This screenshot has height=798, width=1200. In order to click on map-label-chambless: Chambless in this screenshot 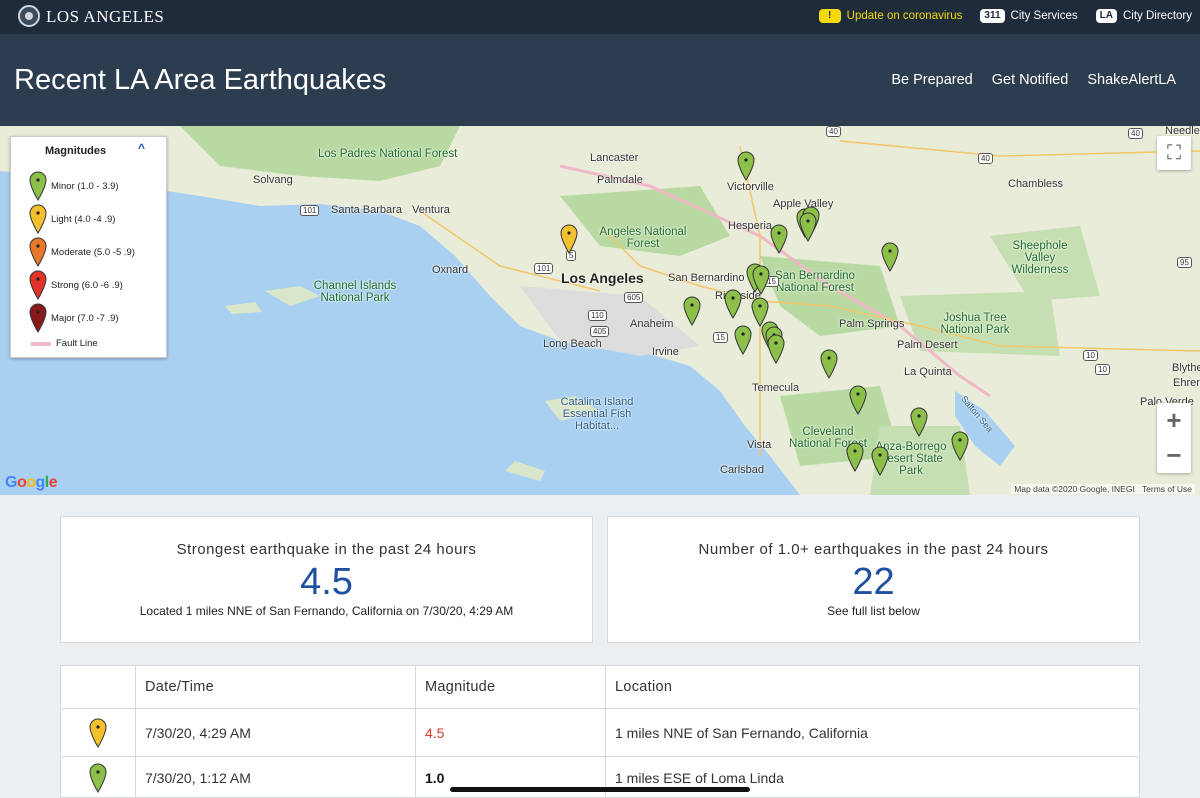, I will do `click(1036, 184)`.